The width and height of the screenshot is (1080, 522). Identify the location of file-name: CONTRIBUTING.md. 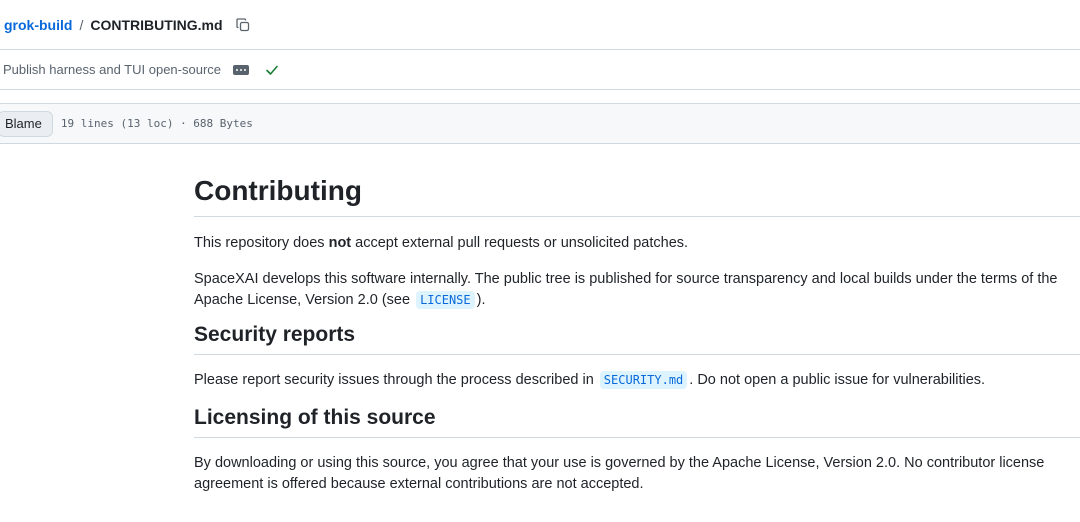
(156, 24).